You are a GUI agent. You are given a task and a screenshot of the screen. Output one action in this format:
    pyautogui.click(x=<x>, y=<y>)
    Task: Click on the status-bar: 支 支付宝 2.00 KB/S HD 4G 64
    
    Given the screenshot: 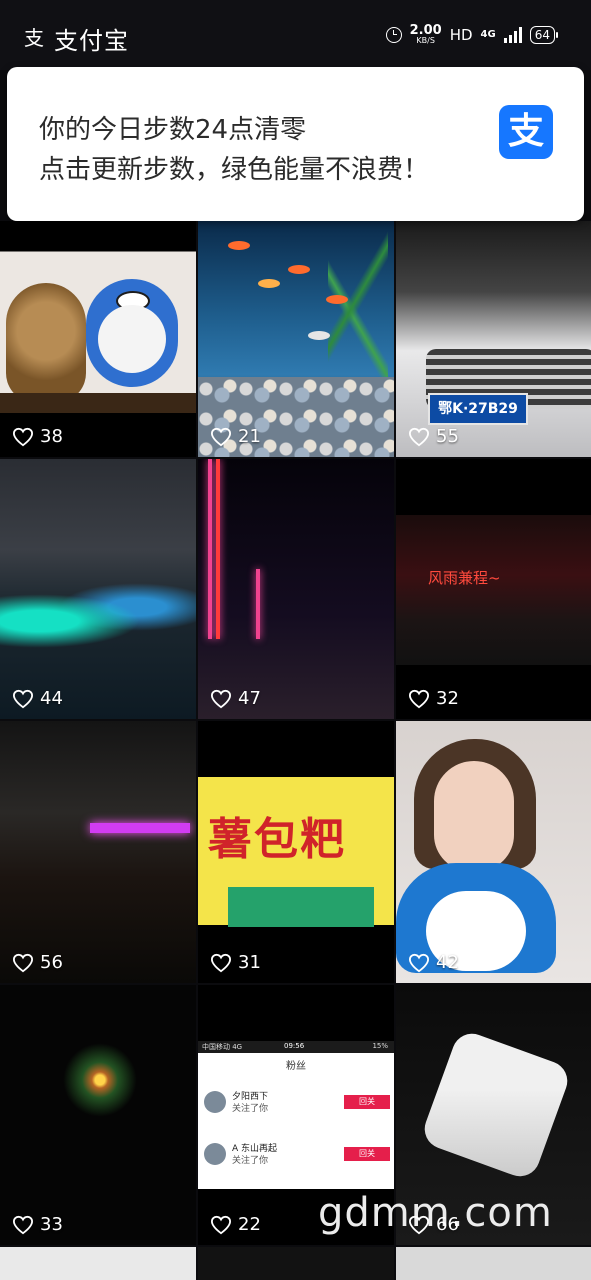 What is the action you would take?
    pyautogui.click(x=295, y=35)
    